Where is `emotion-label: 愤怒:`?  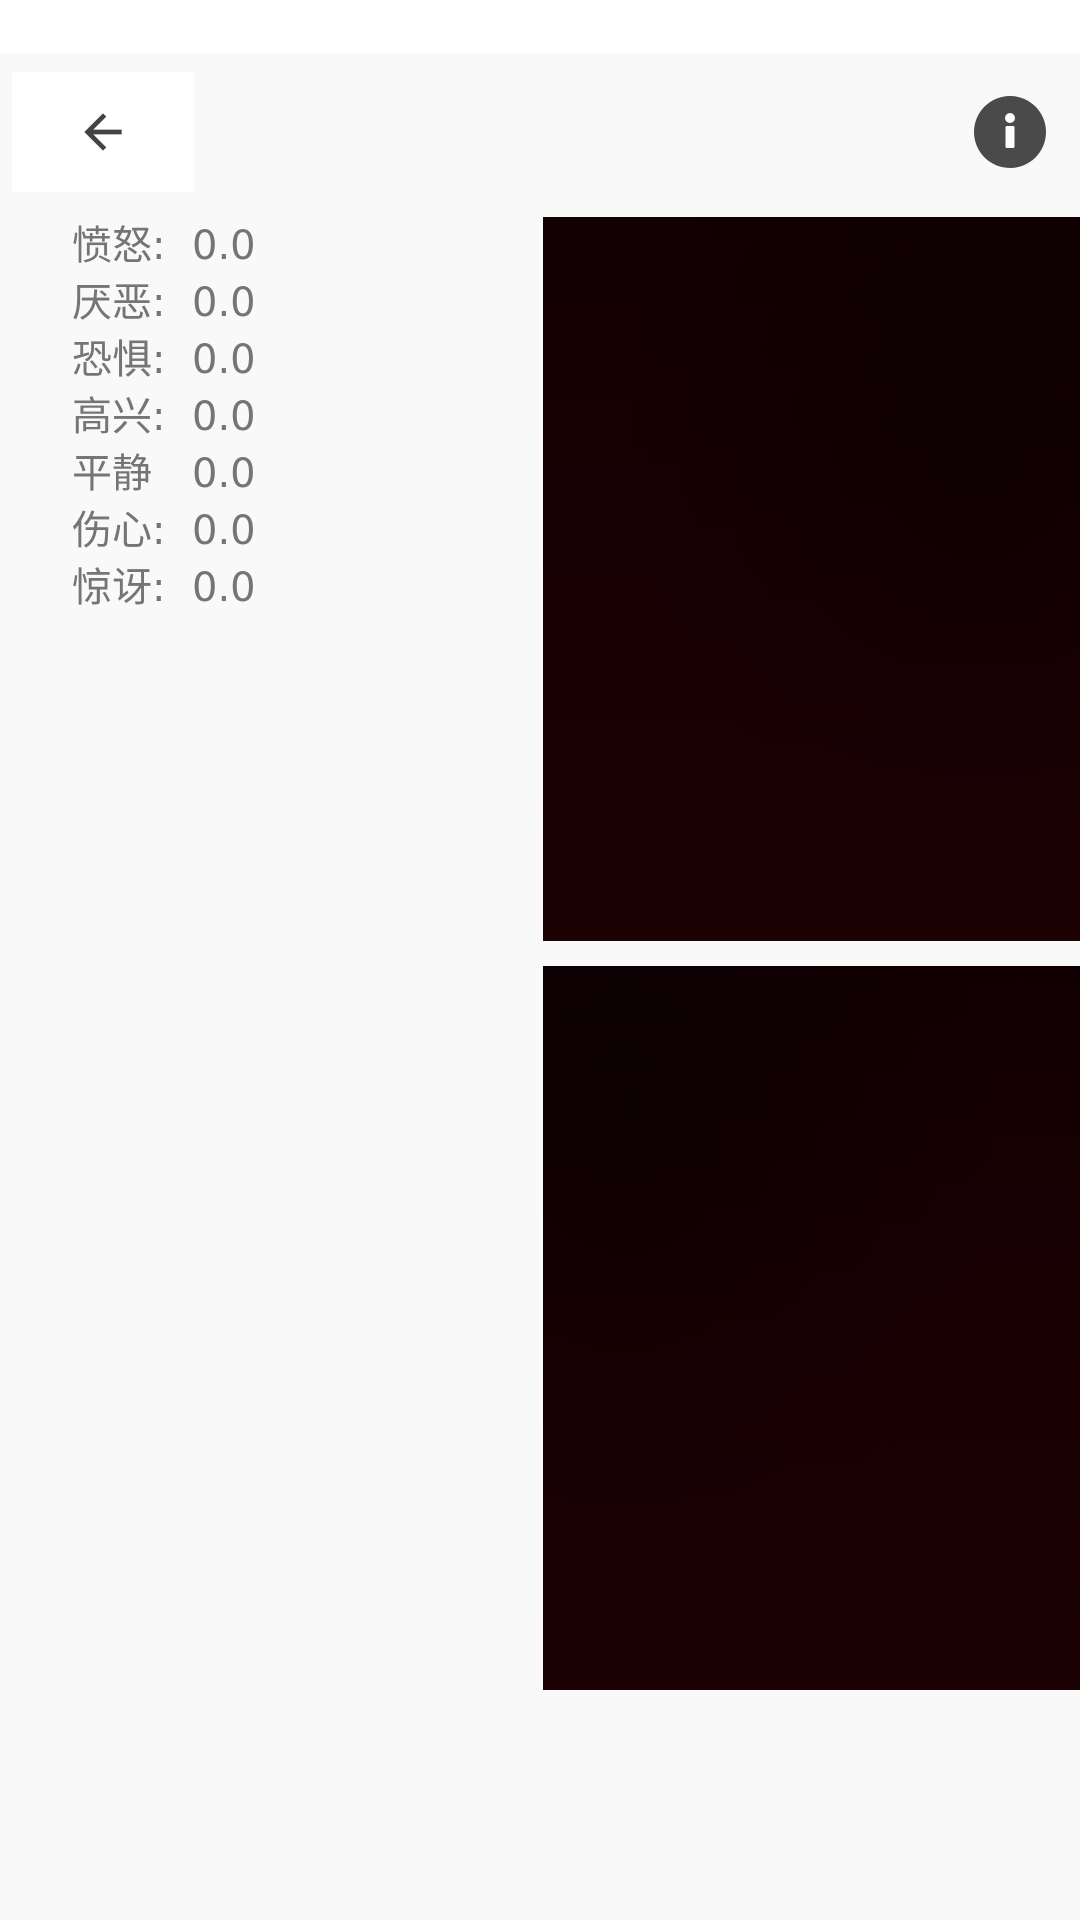
emotion-label: 愤怒: is located at coordinates (119, 246).